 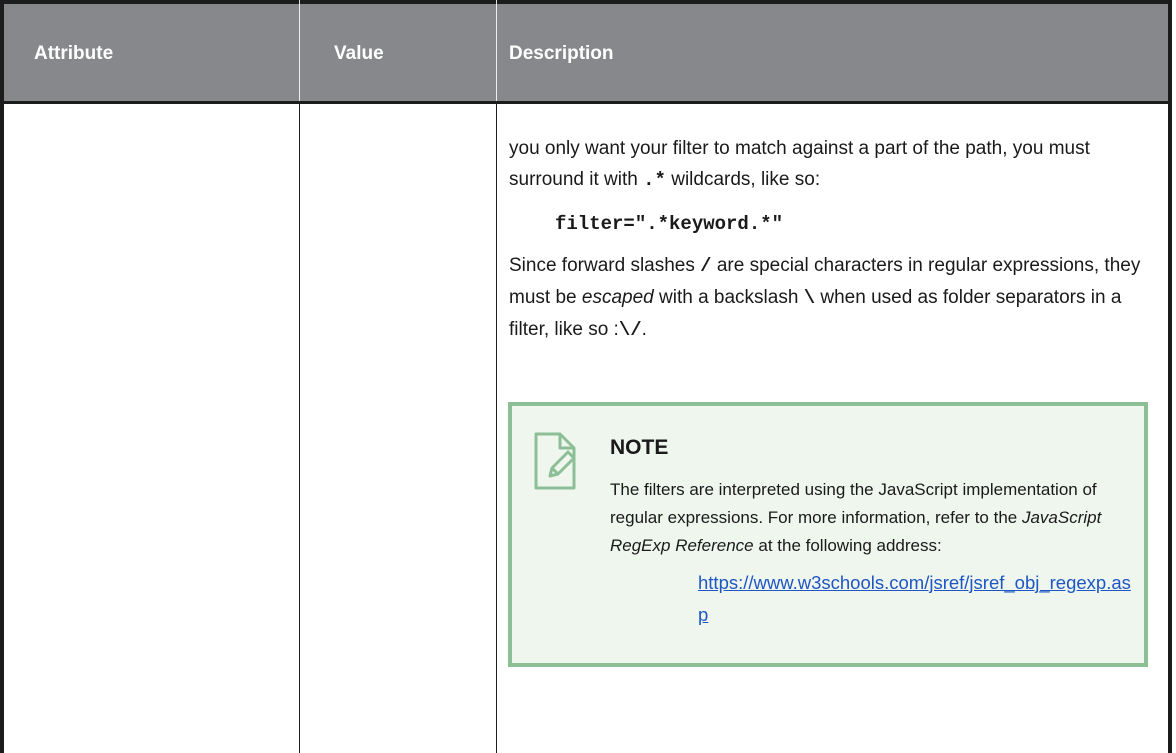 I want to click on table-header-row: Attribute Value Description, so click(x=586, y=51).